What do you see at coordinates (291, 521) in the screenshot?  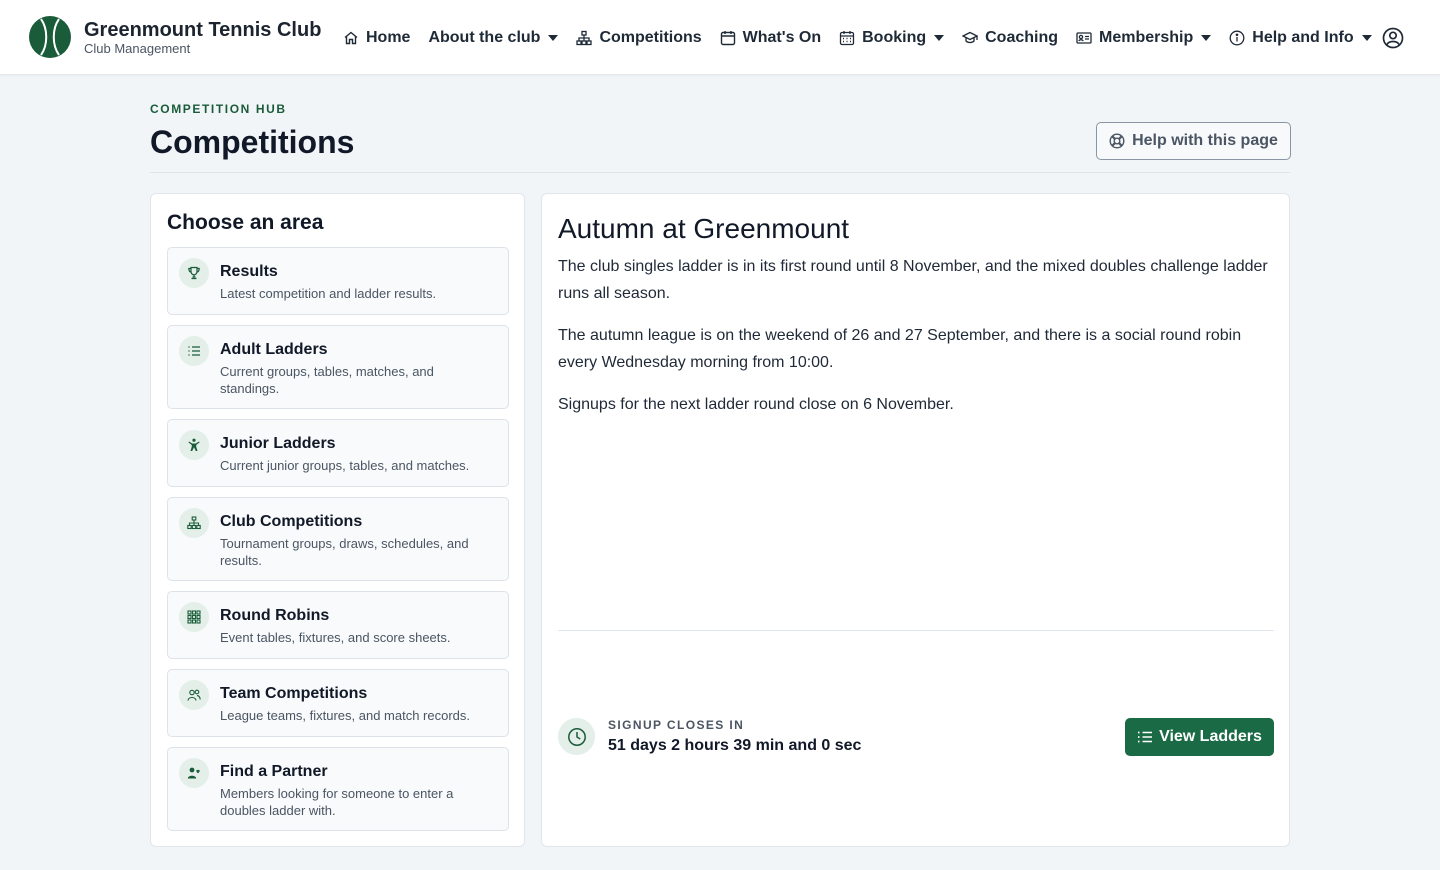 I see `area-title-club-competitions: Club Competitions` at bounding box center [291, 521].